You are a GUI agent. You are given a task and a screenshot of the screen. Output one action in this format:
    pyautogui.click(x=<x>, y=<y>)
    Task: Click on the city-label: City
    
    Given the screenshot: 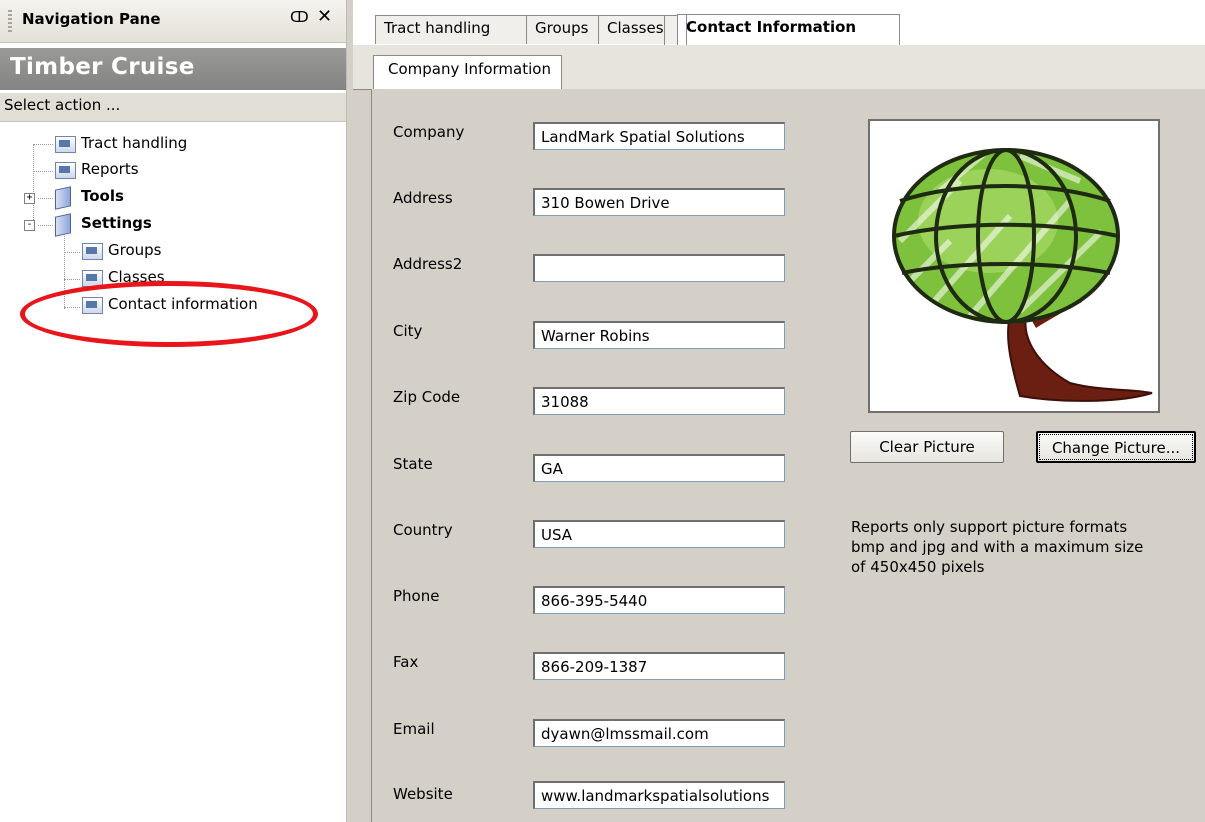 What is the action you would take?
    pyautogui.click(x=408, y=331)
    